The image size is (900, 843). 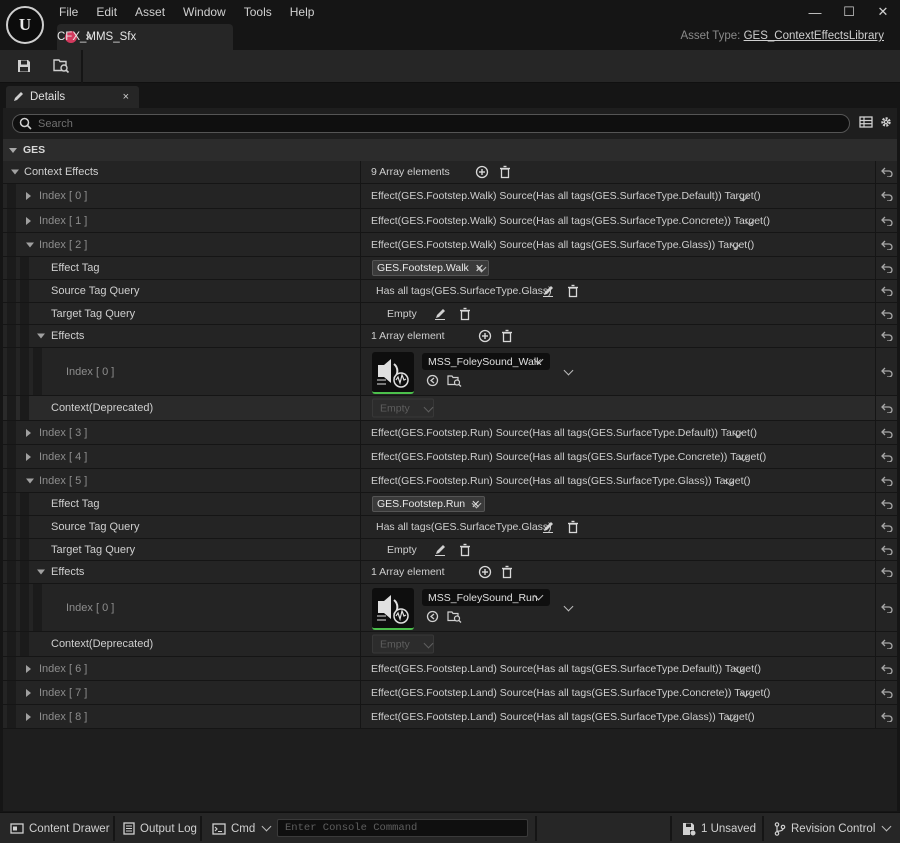 What do you see at coordinates (150, 12) in the screenshot?
I see `menu-asset: Asset` at bounding box center [150, 12].